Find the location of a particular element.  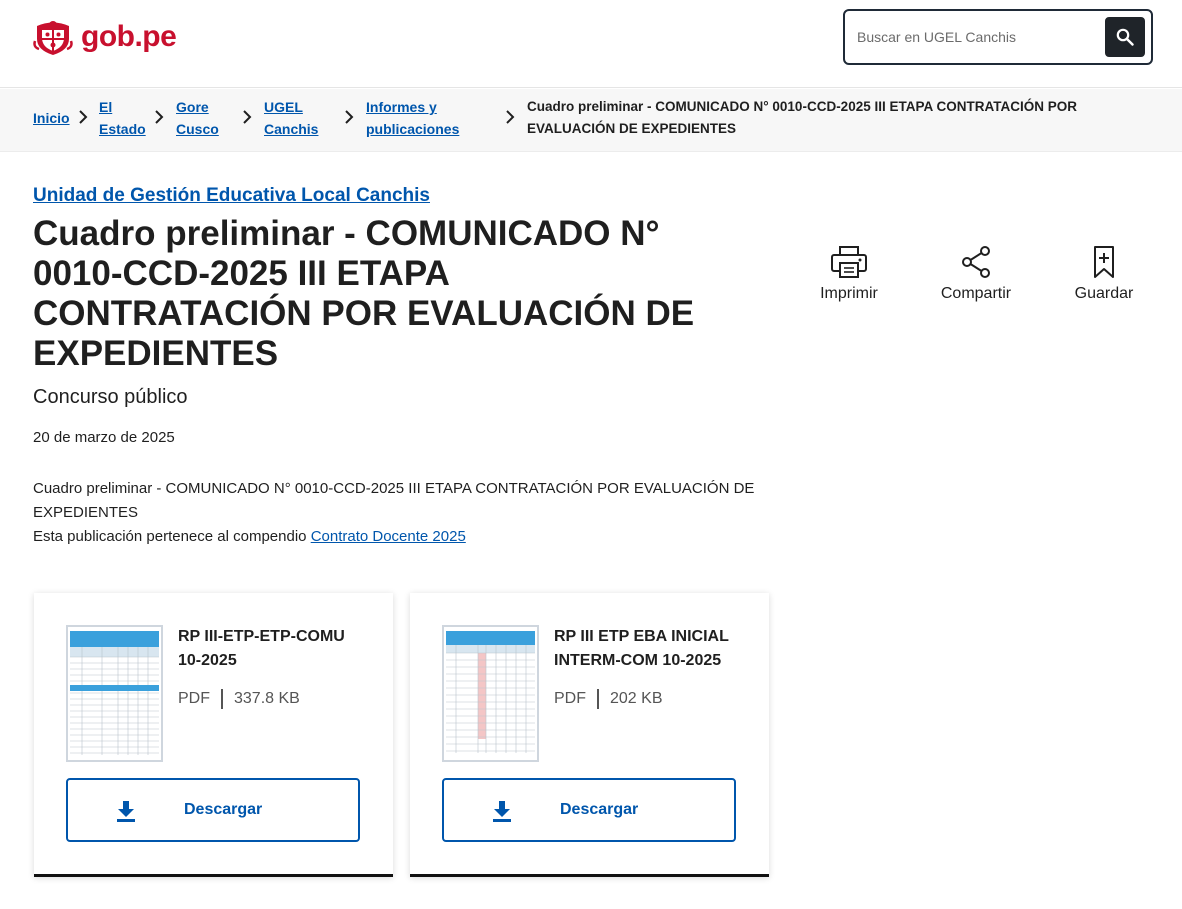

peru-shield-icon is located at coordinates (53, 38).